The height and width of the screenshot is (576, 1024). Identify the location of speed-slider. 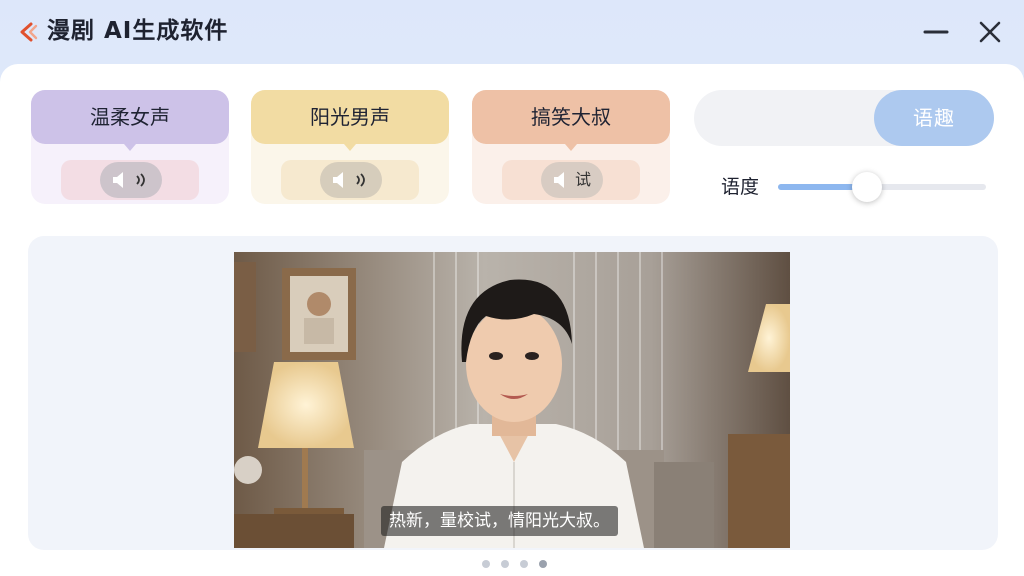
(882, 187).